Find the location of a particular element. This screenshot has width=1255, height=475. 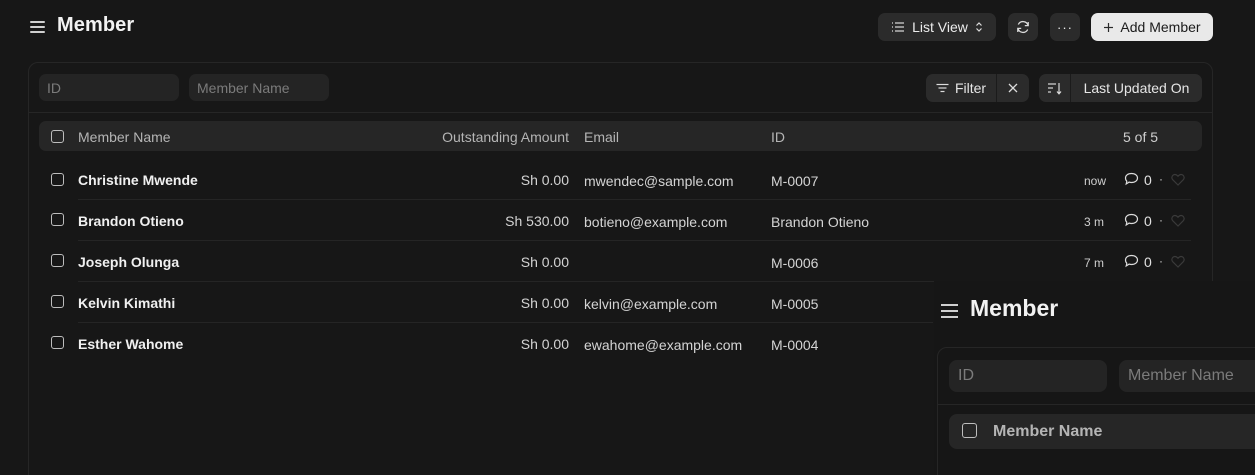

sort-group: Last Updated On is located at coordinates (1120, 88).